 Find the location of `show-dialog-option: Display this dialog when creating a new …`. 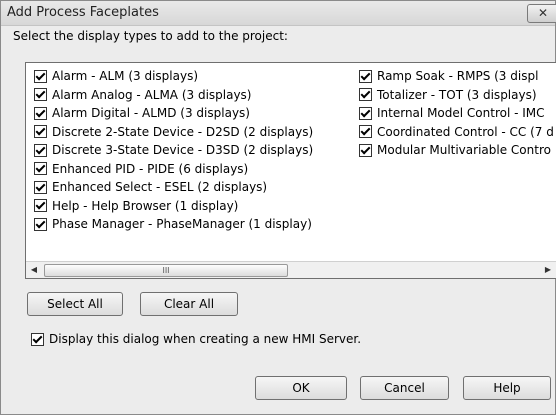

show-dialog-option: Display this dialog when creating a new … is located at coordinates (196, 339).